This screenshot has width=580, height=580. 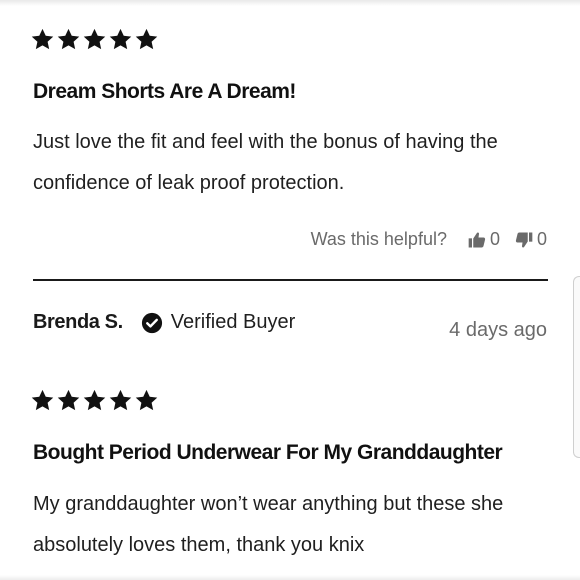 What do you see at coordinates (498, 330) in the screenshot?
I see `review-date: 4 days ago` at bounding box center [498, 330].